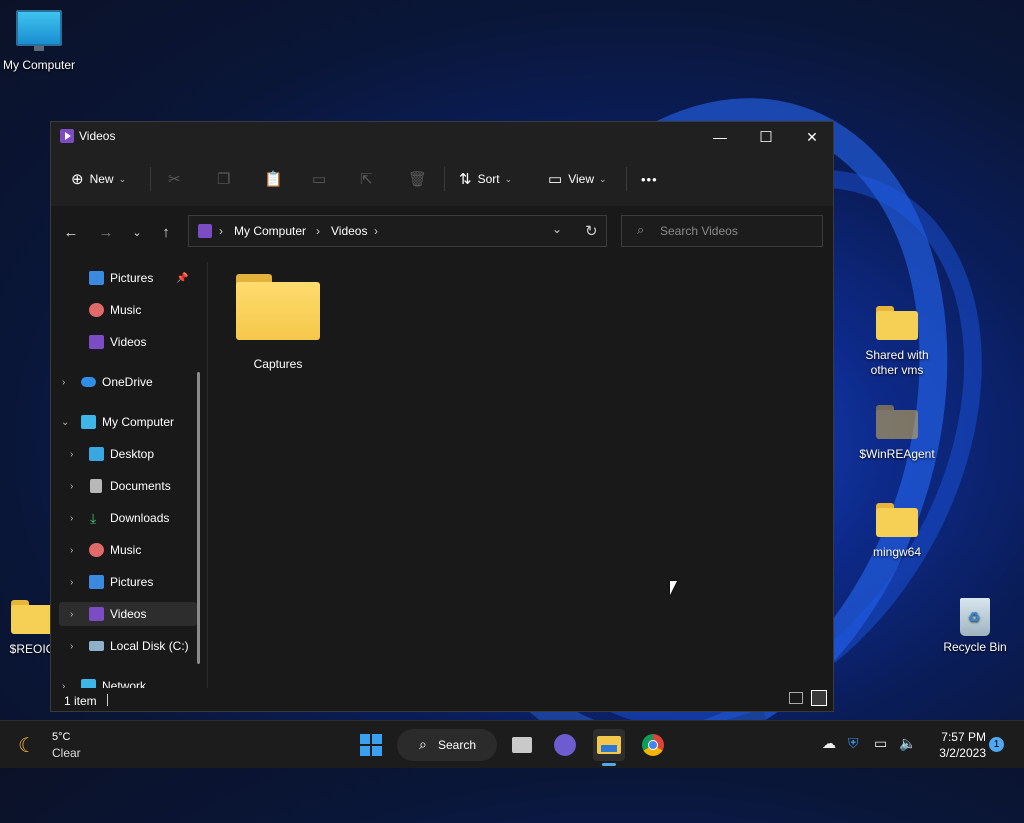 The image size is (1024, 823). What do you see at coordinates (88, 382) in the screenshot?
I see `cloud-icon` at bounding box center [88, 382].